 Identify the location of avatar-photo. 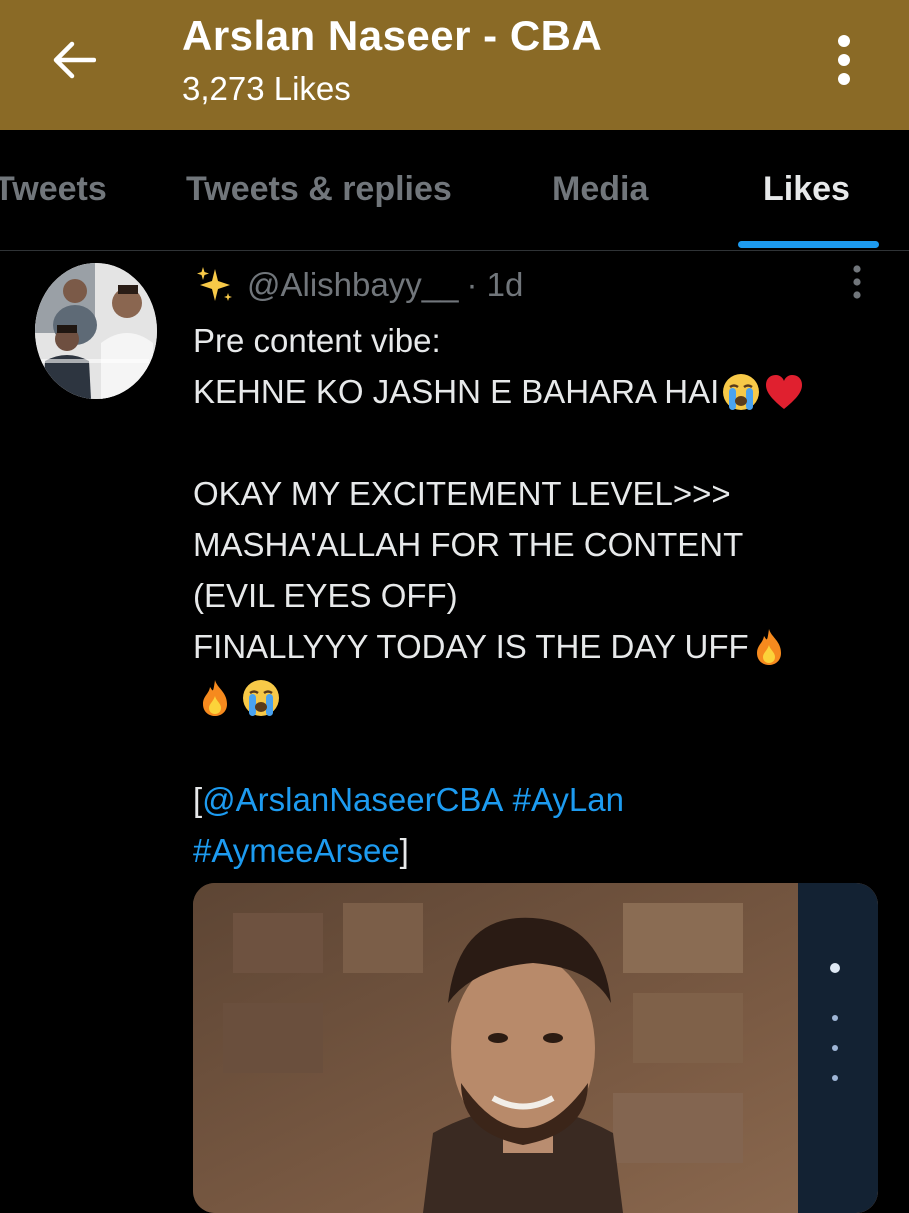
(96, 331).